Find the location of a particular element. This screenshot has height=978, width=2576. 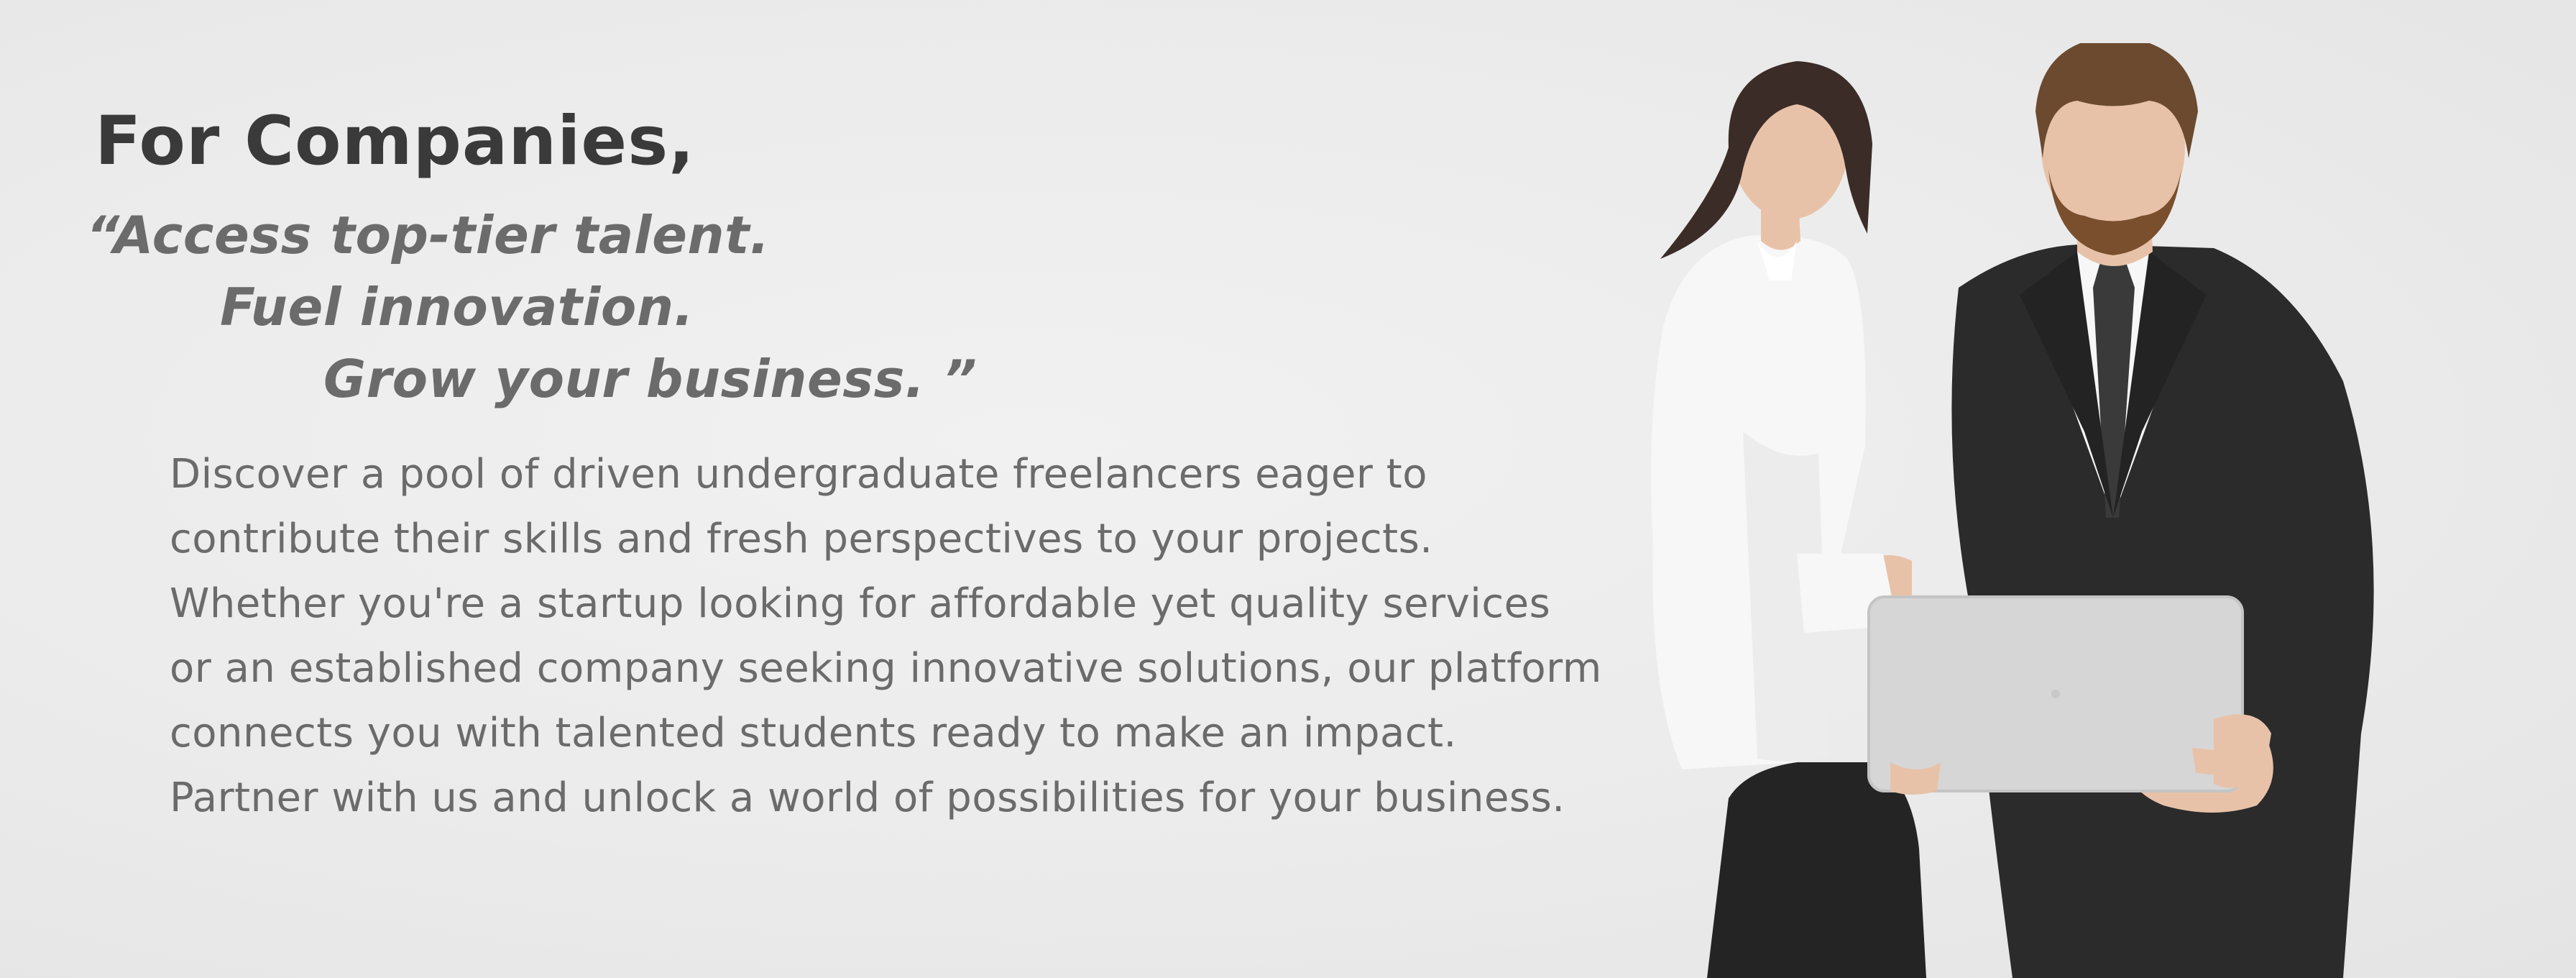

tagline-line-2: Fuel innovation. is located at coordinates (457, 307).